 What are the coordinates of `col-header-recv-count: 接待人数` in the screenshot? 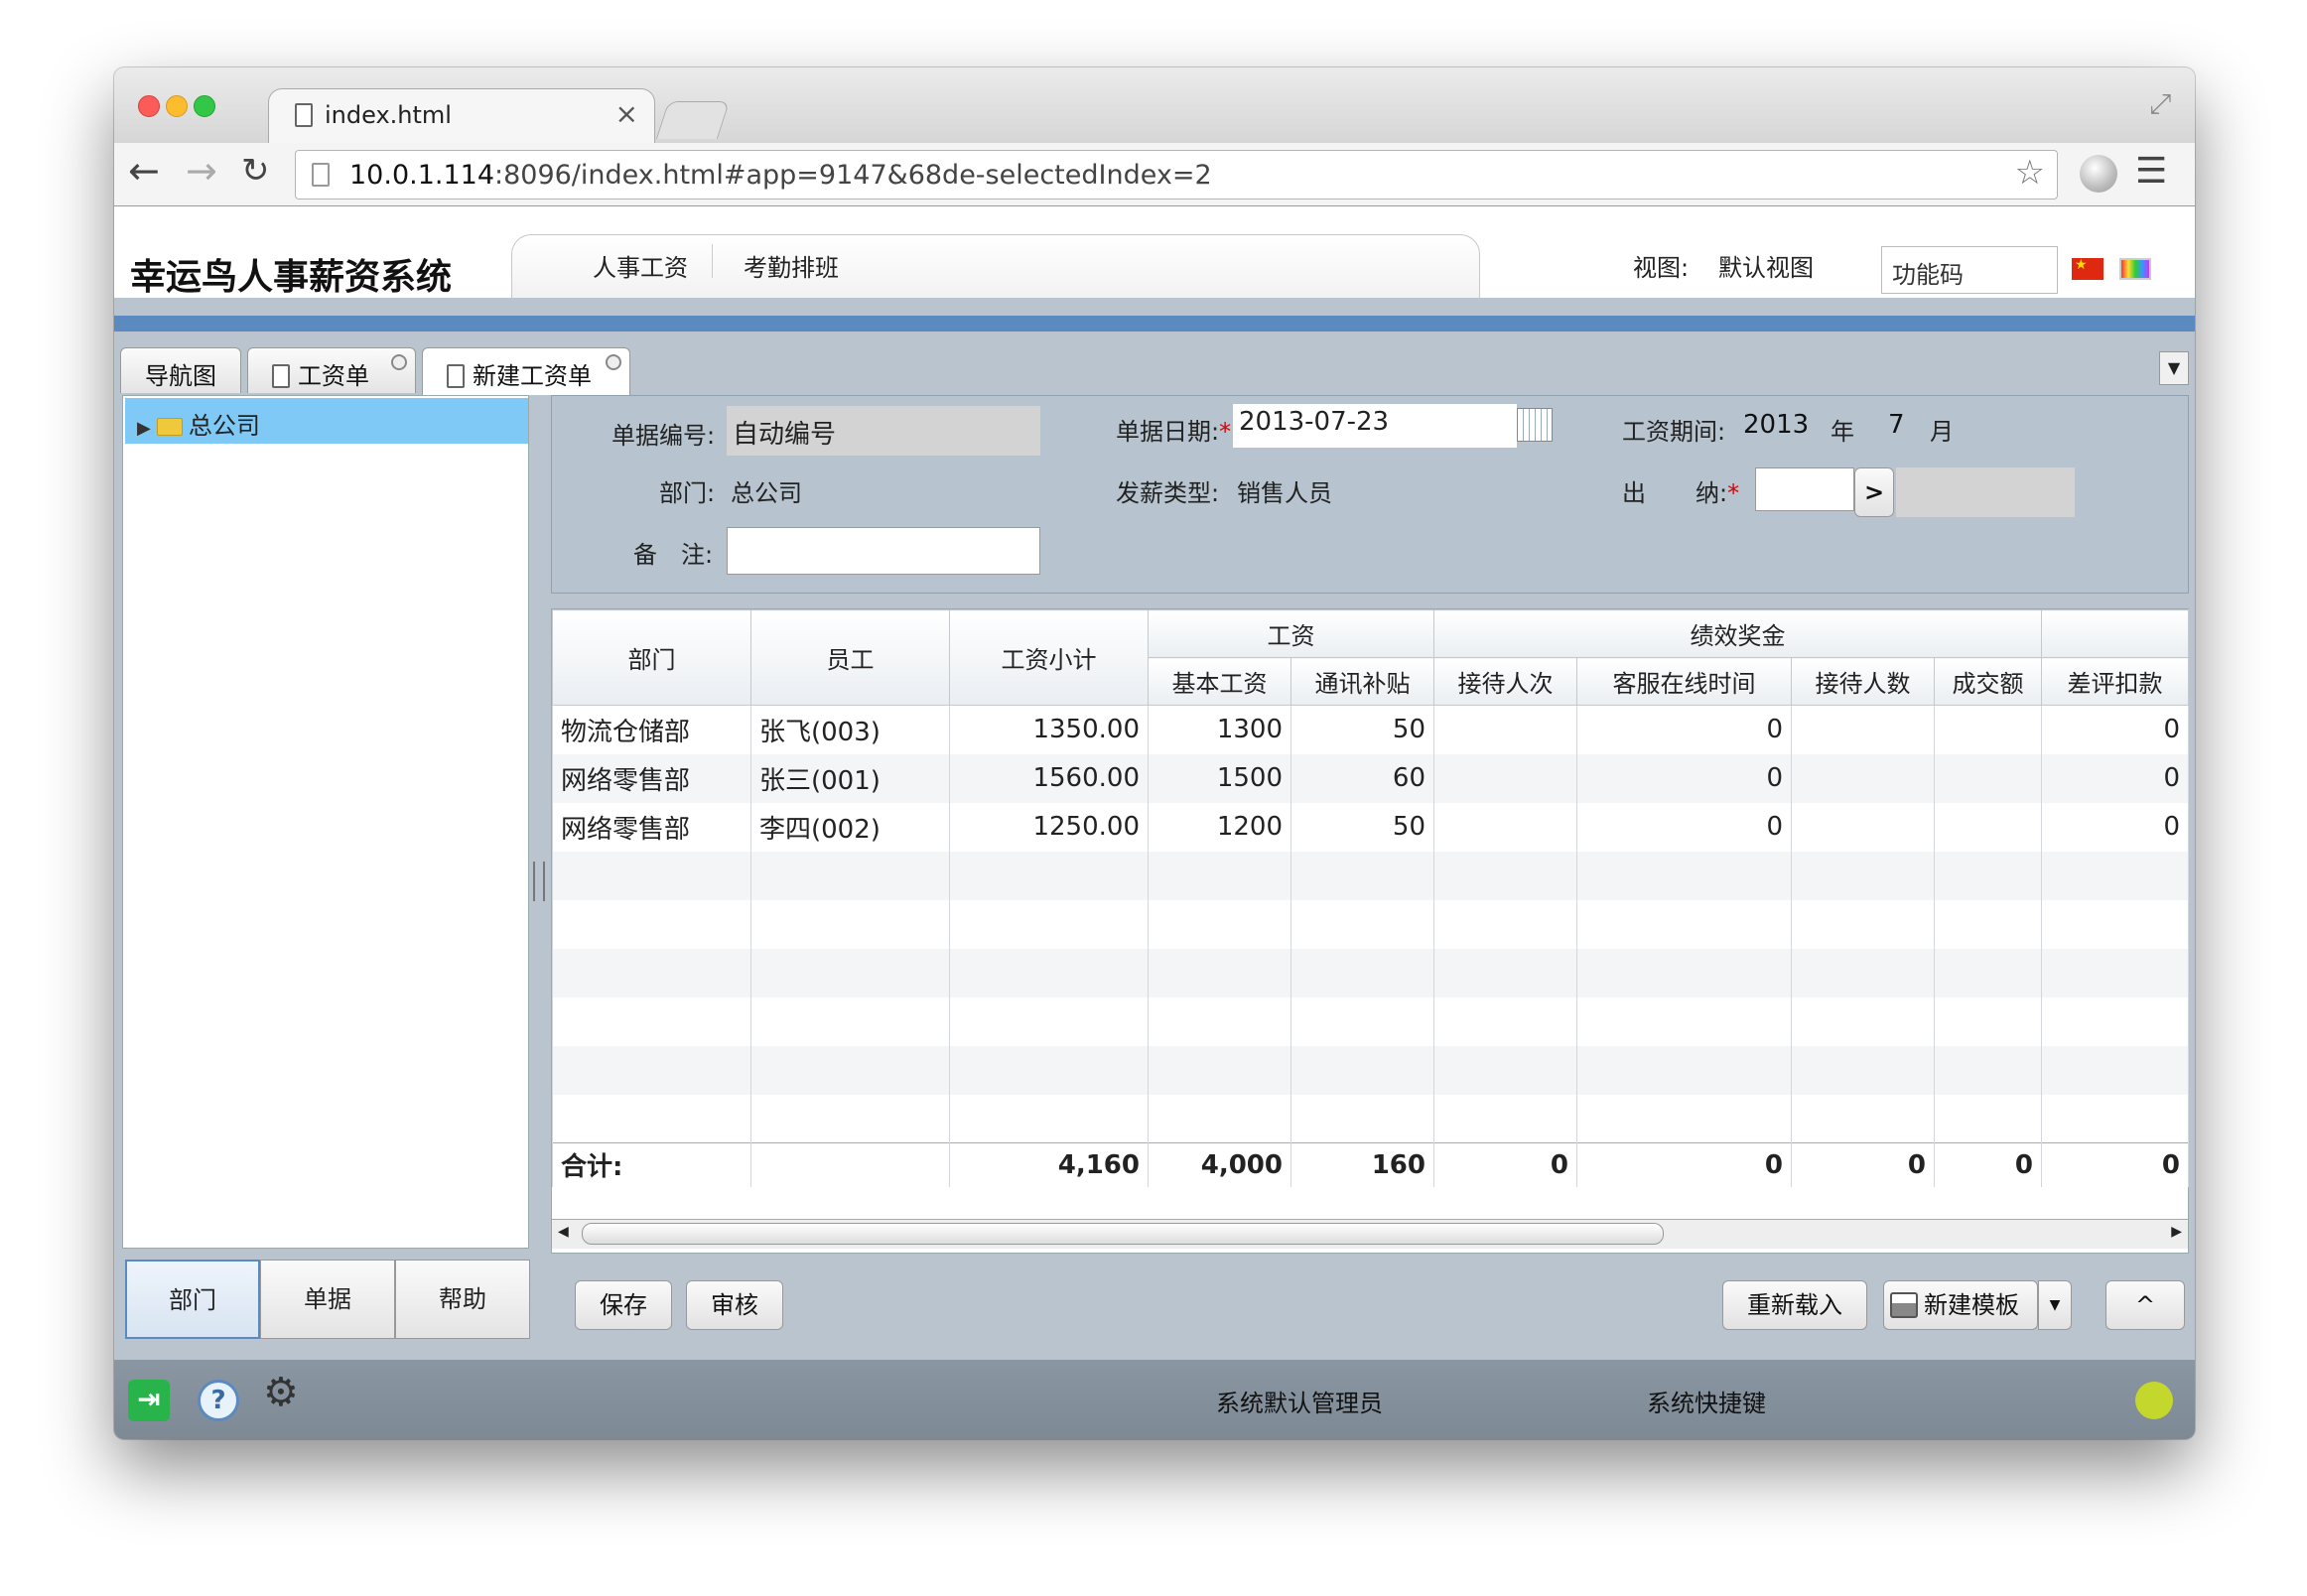 It's located at (1863, 681).